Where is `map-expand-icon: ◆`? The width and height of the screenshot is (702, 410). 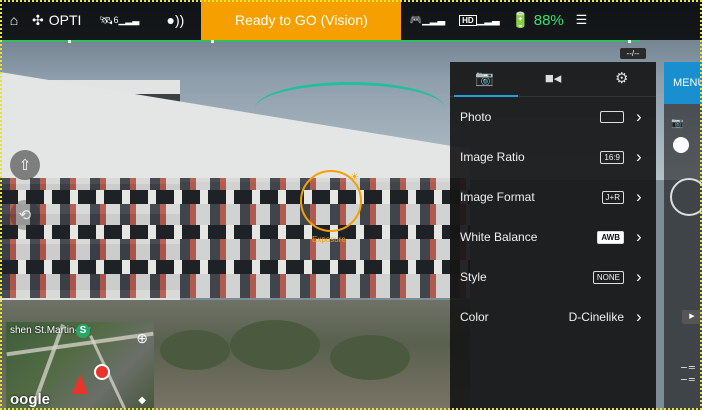
map-expand-icon: ◆ is located at coordinates (142, 400).